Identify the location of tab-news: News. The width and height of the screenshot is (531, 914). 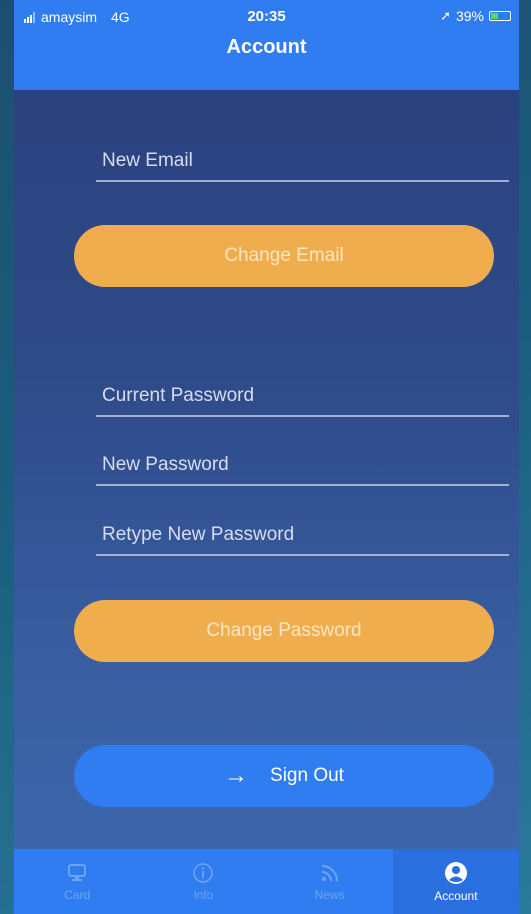
(330, 881).